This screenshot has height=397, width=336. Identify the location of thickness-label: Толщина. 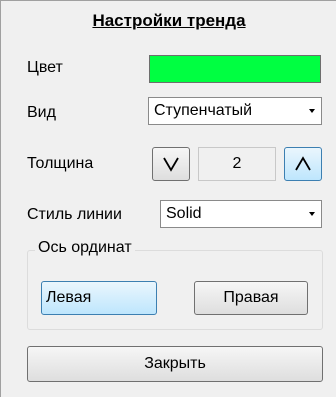
(60, 163).